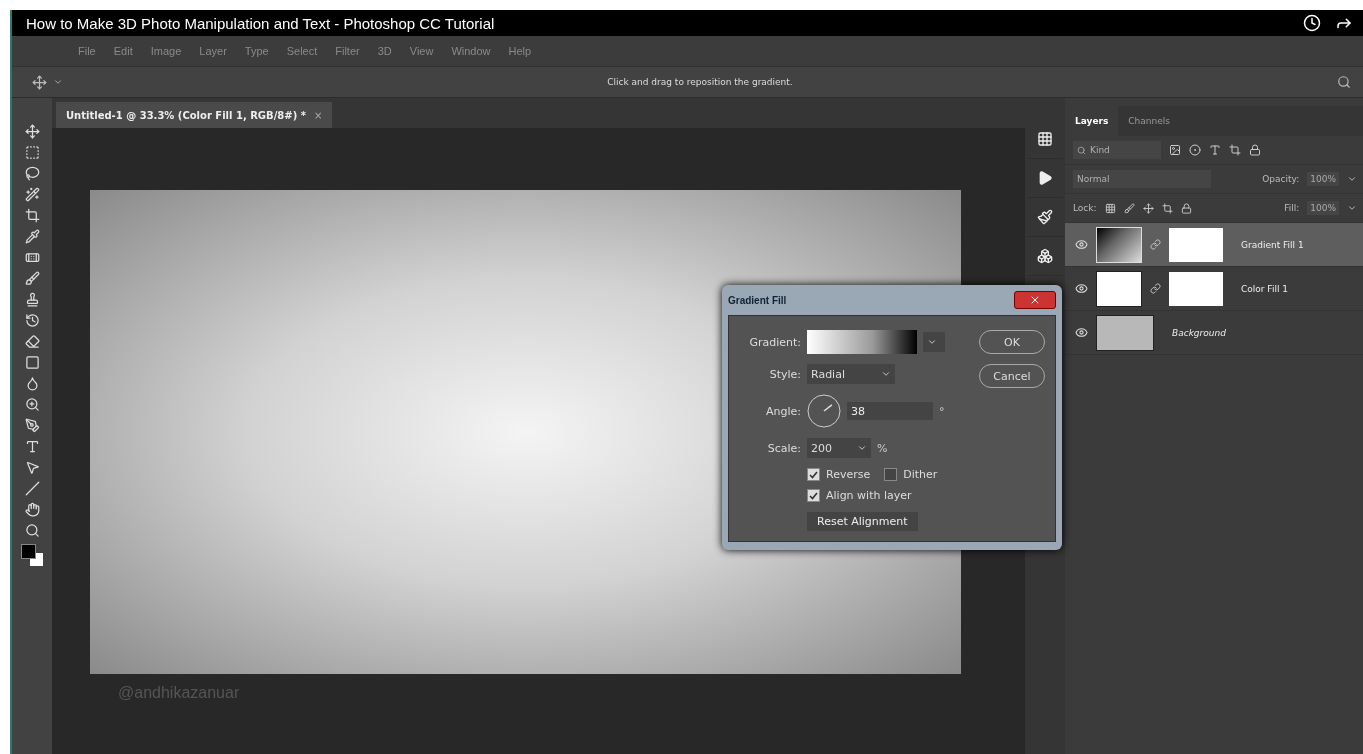 This screenshot has height=754, width=1363. What do you see at coordinates (347, 51) in the screenshot?
I see `menu-item: Filter` at bounding box center [347, 51].